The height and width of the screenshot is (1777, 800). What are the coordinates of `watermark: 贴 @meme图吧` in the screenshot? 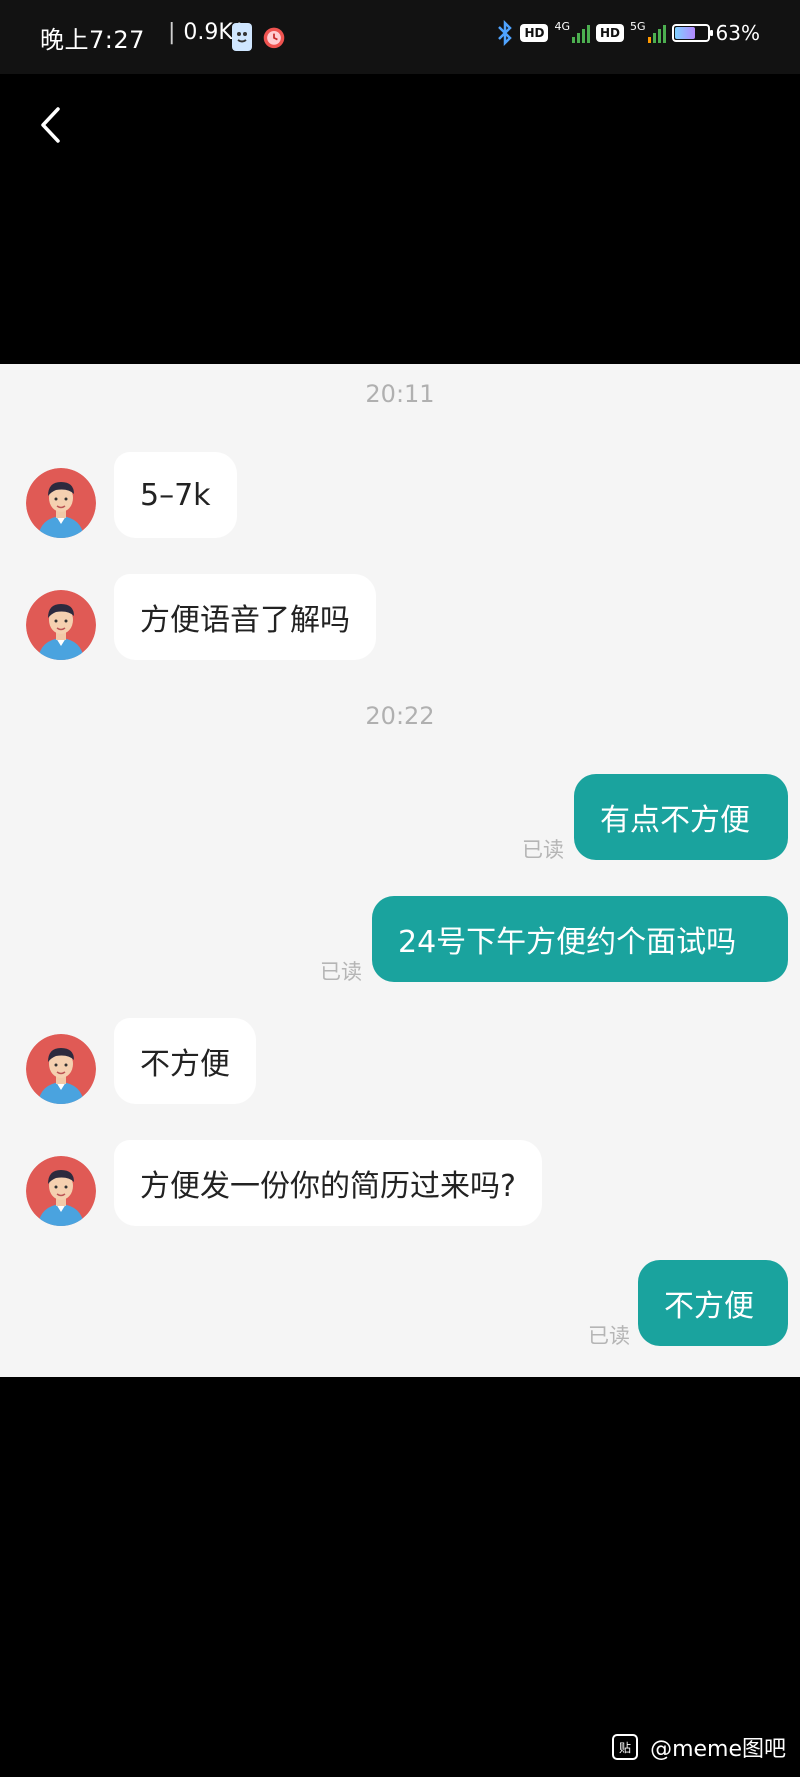 It's located at (699, 1747).